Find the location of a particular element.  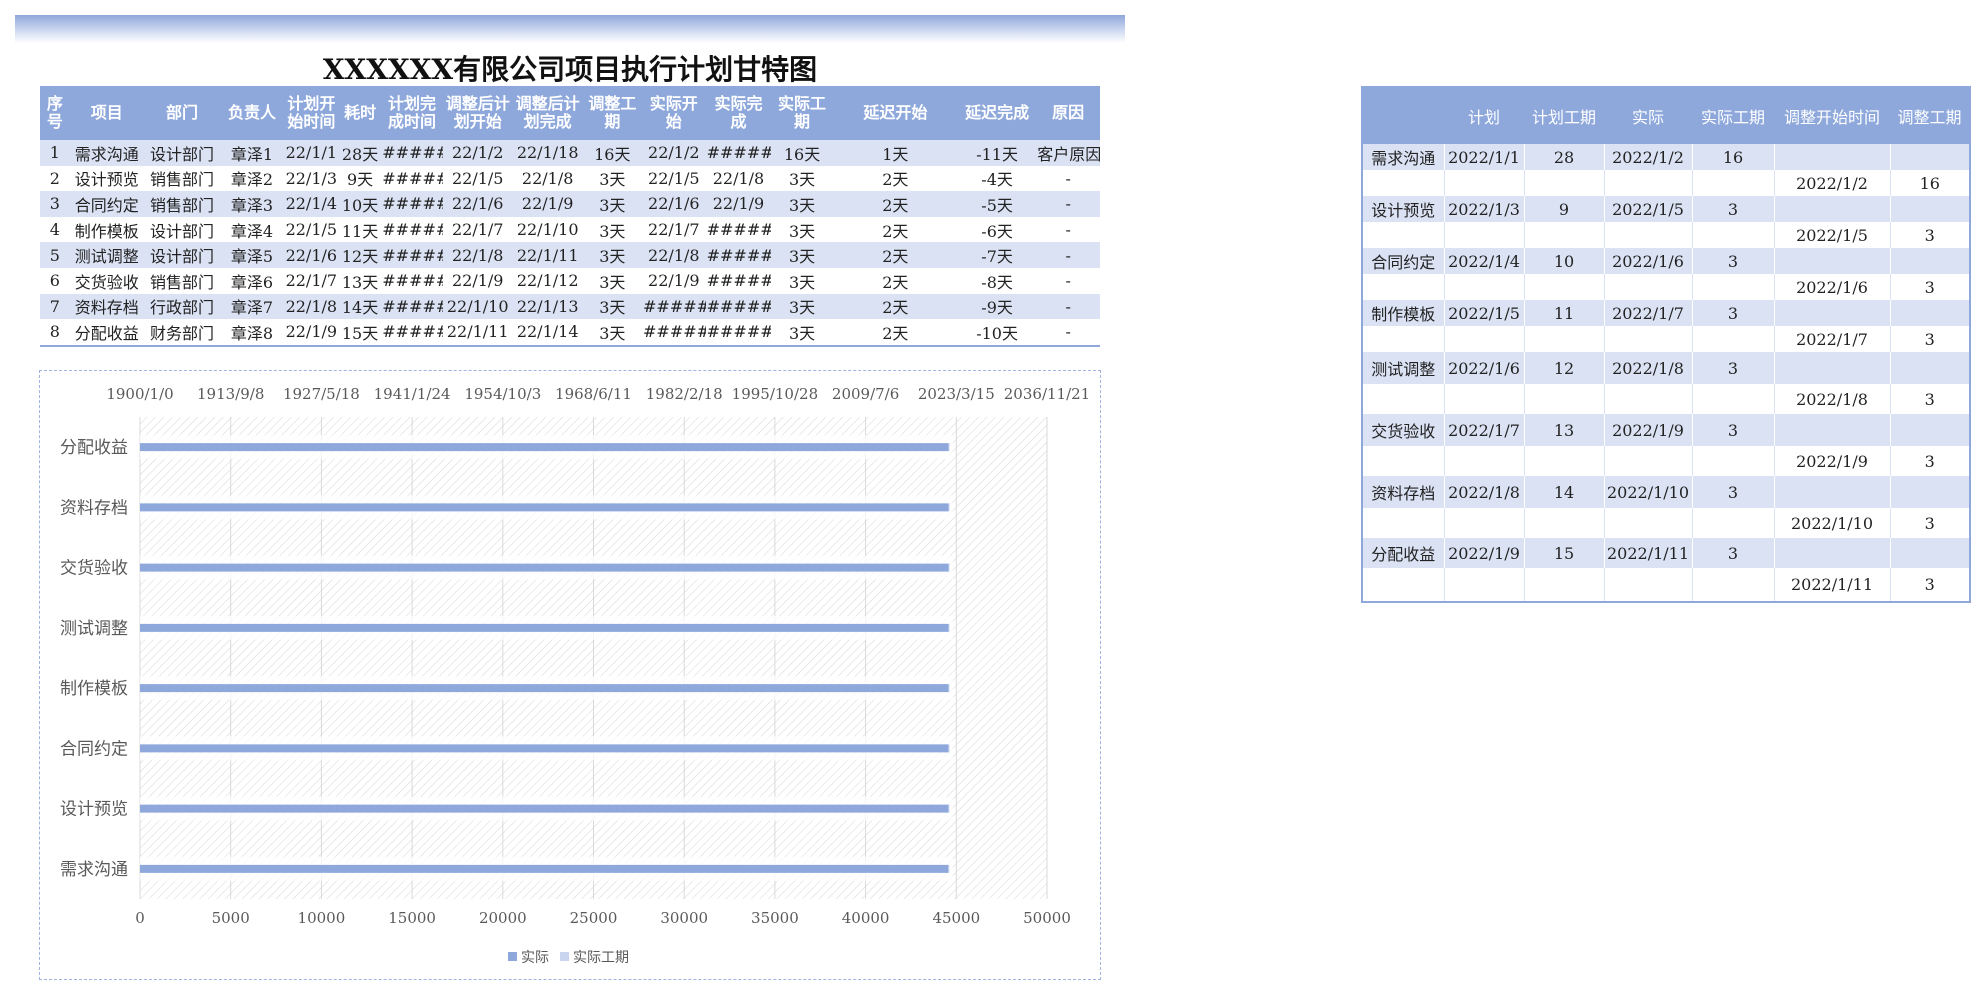

plan-header-cell: 调整后计划开始 is located at coordinates (477, 113).